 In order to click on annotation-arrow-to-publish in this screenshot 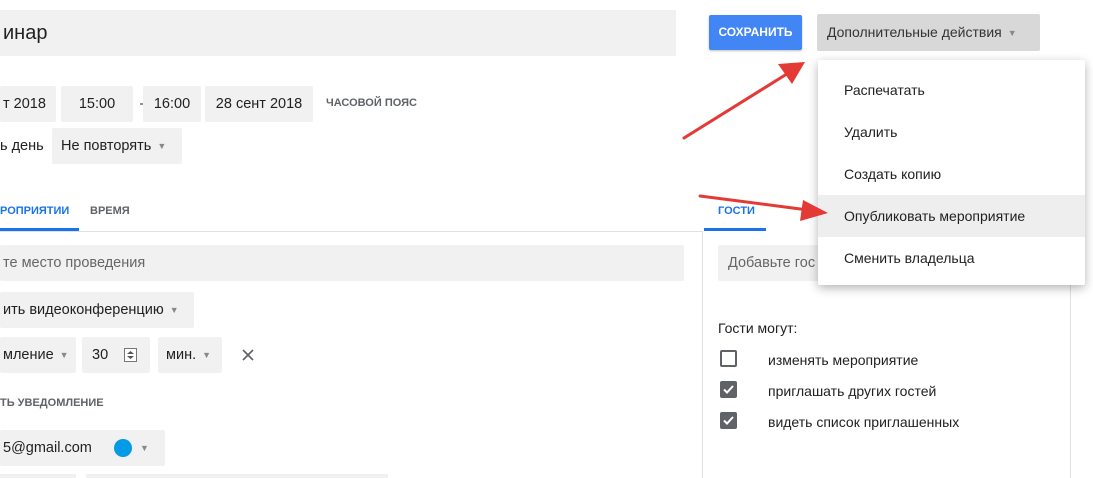, I will do `click(763, 207)`.